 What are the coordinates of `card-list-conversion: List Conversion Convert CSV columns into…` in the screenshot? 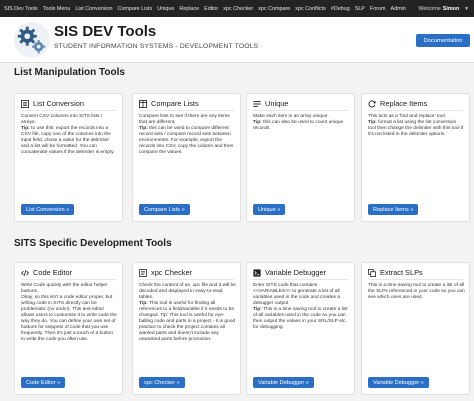 It's located at (68, 157).